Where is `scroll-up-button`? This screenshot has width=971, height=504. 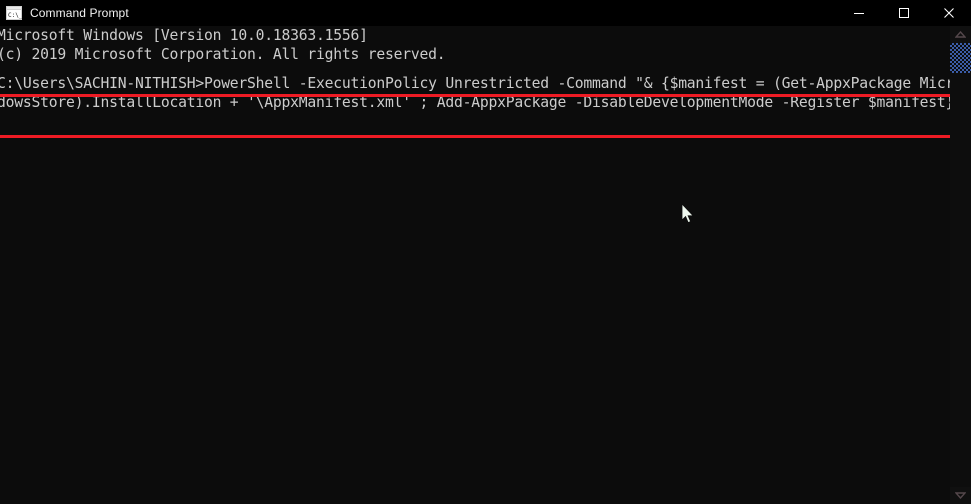 scroll-up-button is located at coordinates (960, 34).